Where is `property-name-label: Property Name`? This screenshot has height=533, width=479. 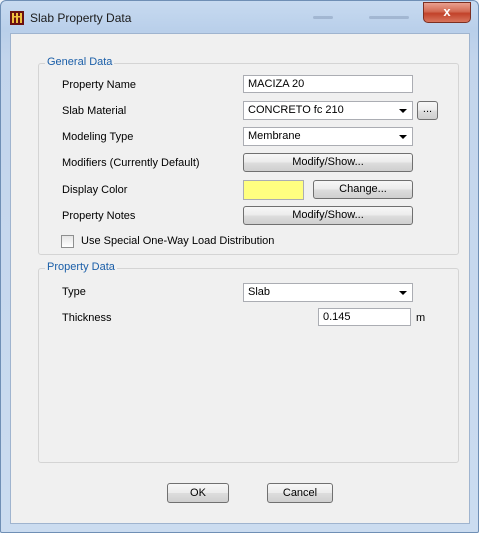
property-name-label: Property Name is located at coordinates (99, 85).